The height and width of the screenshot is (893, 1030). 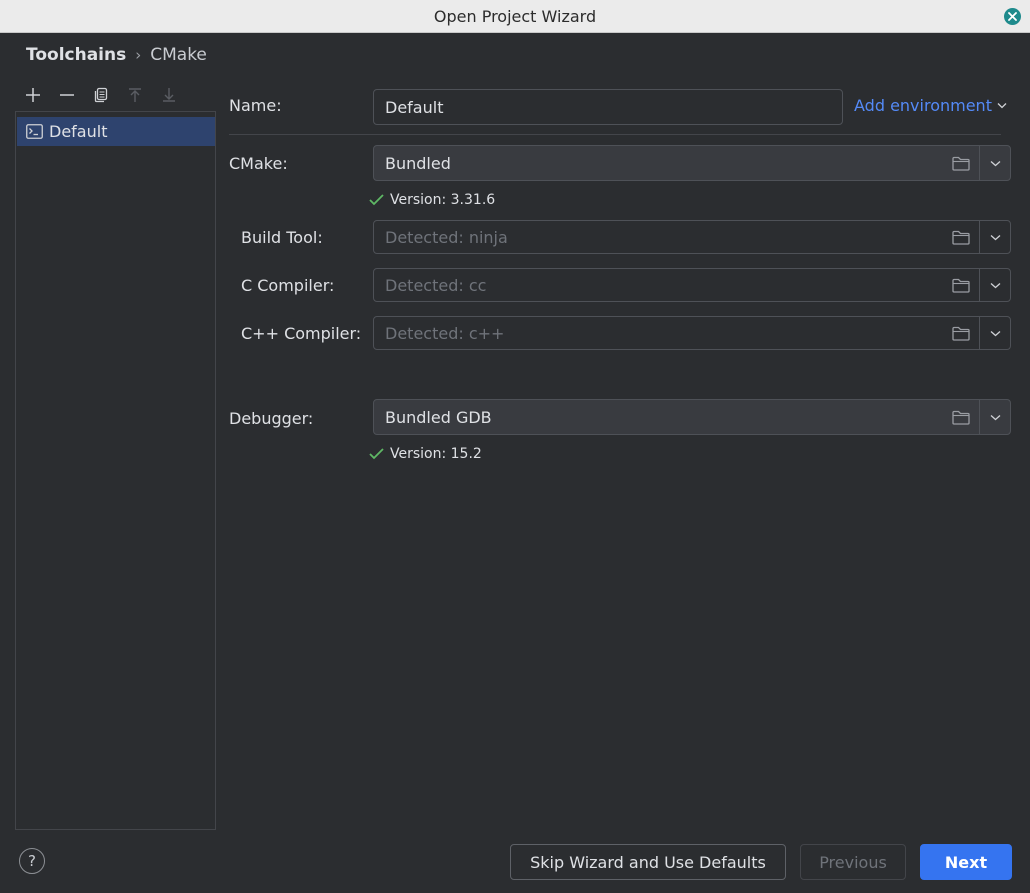 I want to click on name-field-value: Default, so click(x=414, y=107).